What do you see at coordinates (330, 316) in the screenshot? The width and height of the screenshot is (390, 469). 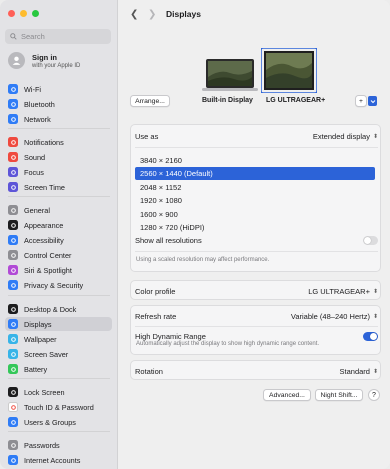 I see `refresh-rate-value: Variable (48–240 Hertz)` at bounding box center [330, 316].